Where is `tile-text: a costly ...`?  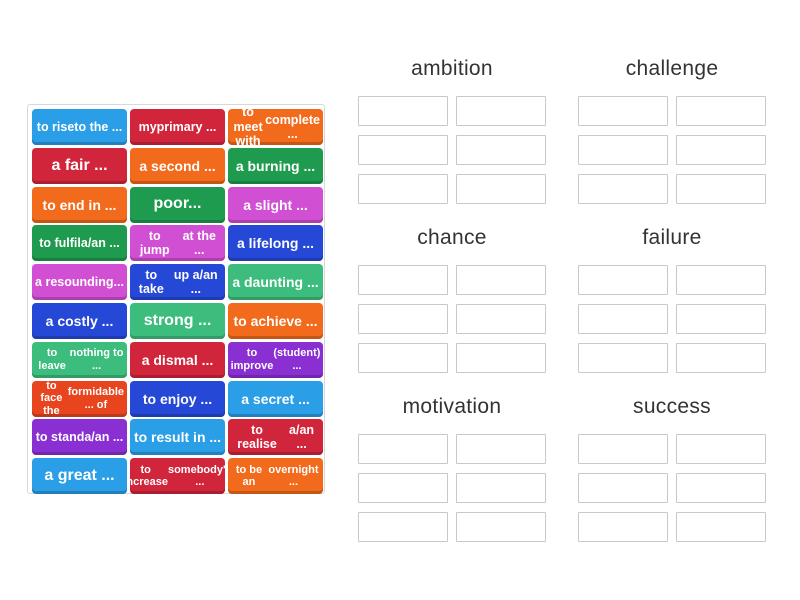 tile-text: a costly ... is located at coordinates (79, 320).